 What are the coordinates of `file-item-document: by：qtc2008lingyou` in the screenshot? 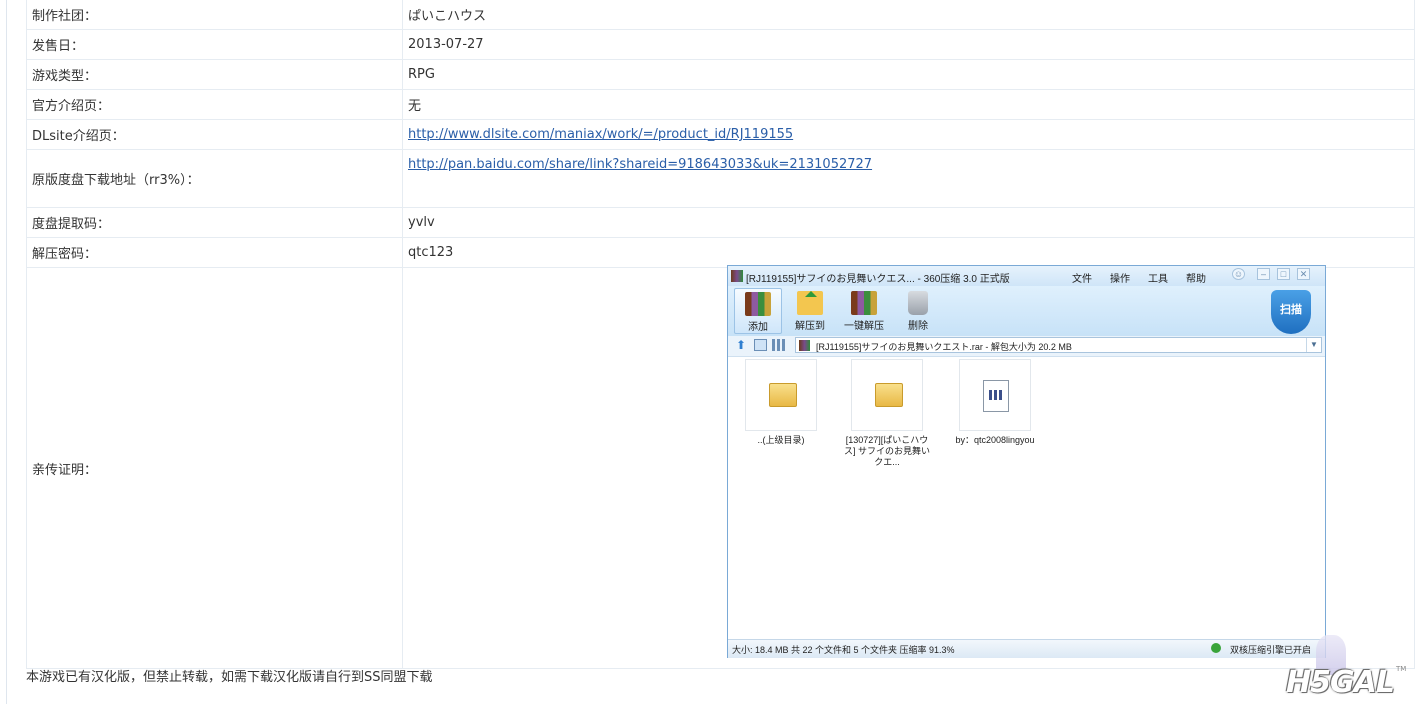 It's located at (995, 402).